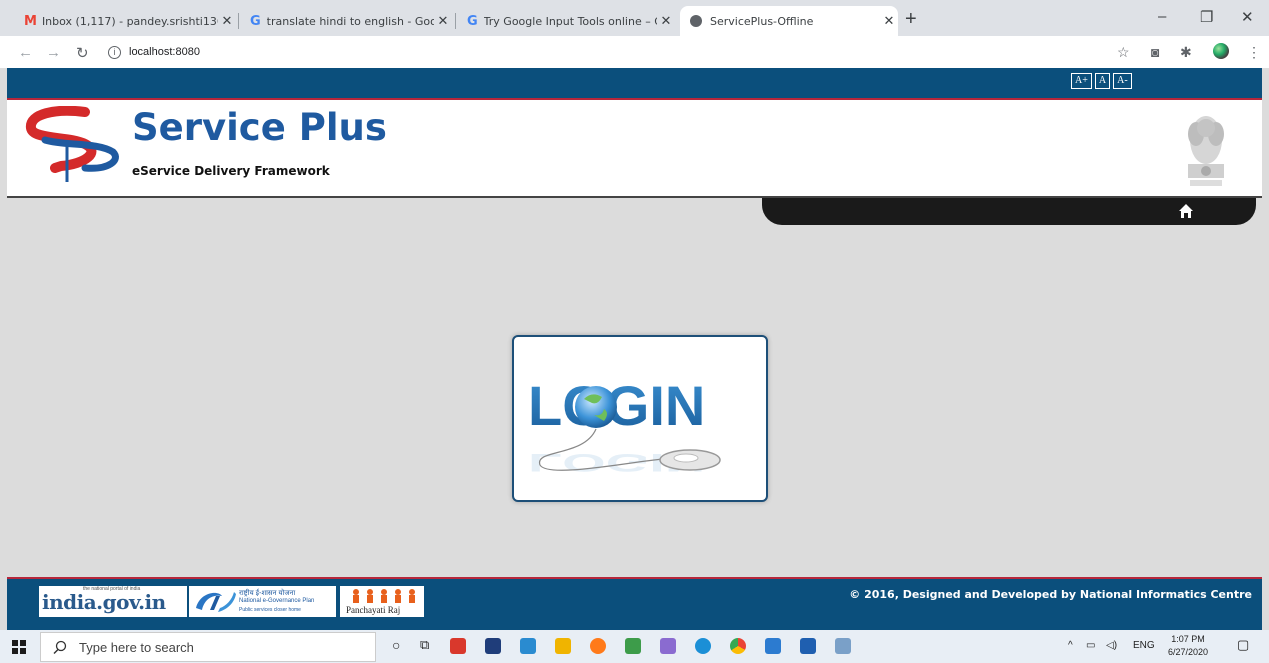  Describe the element at coordinates (30, 21) in the screenshot. I see `gmail-icon: M` at that location.